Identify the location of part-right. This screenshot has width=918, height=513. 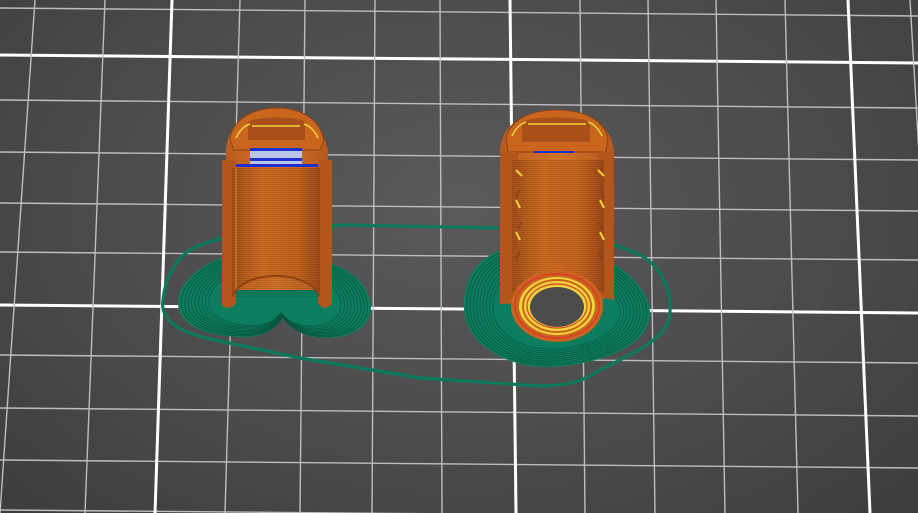
(557, 225).